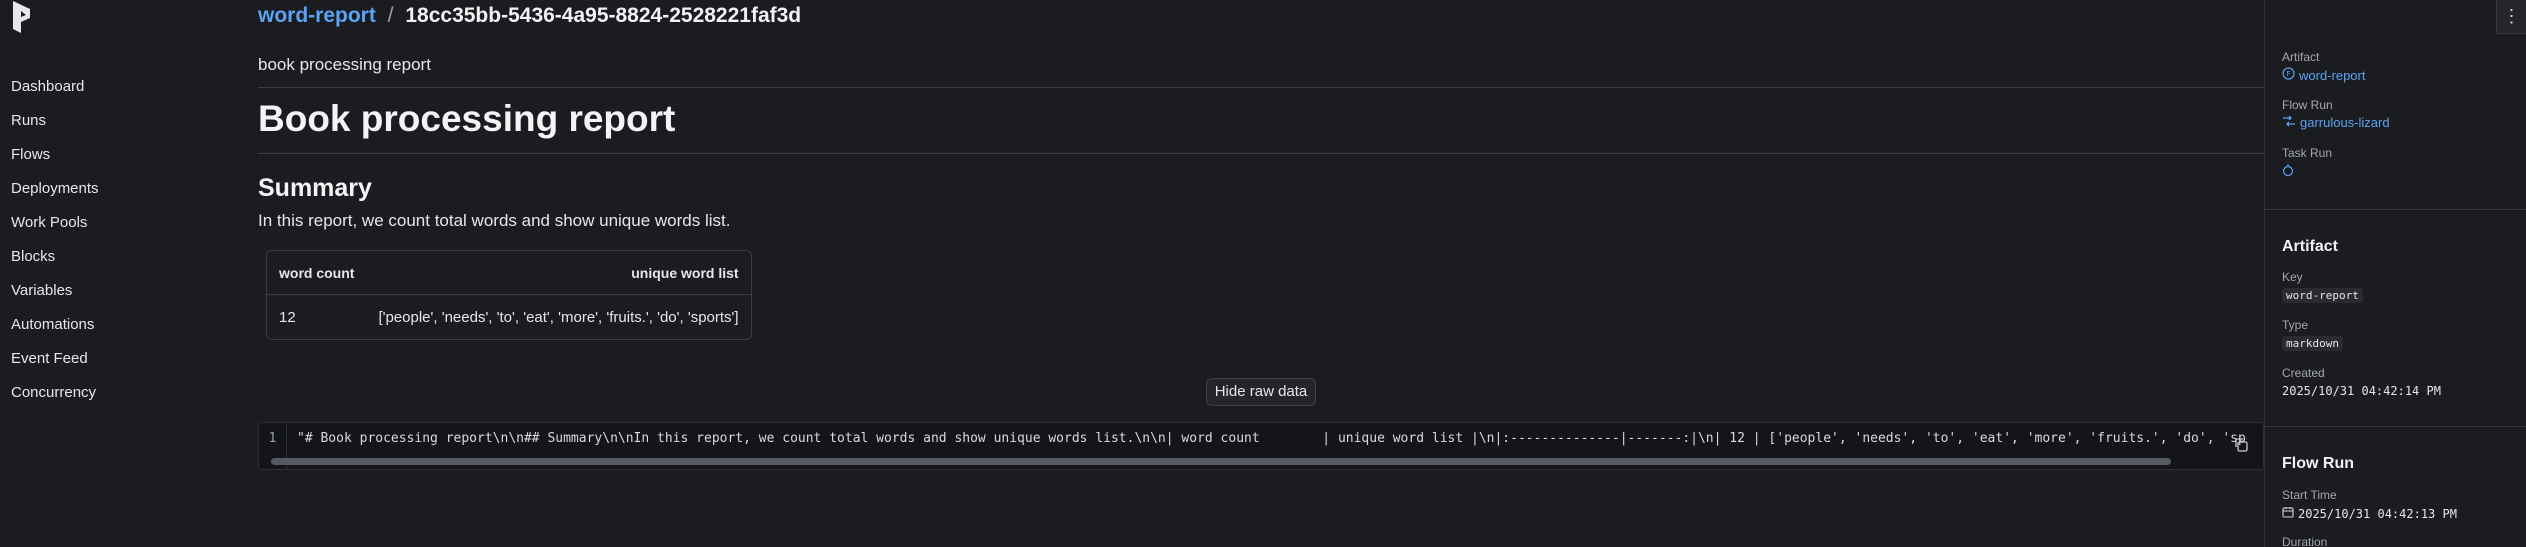 This screenshot has height=547, width=2526. I want to click on code-horizontal-scrollbar, so click(1256, 461).